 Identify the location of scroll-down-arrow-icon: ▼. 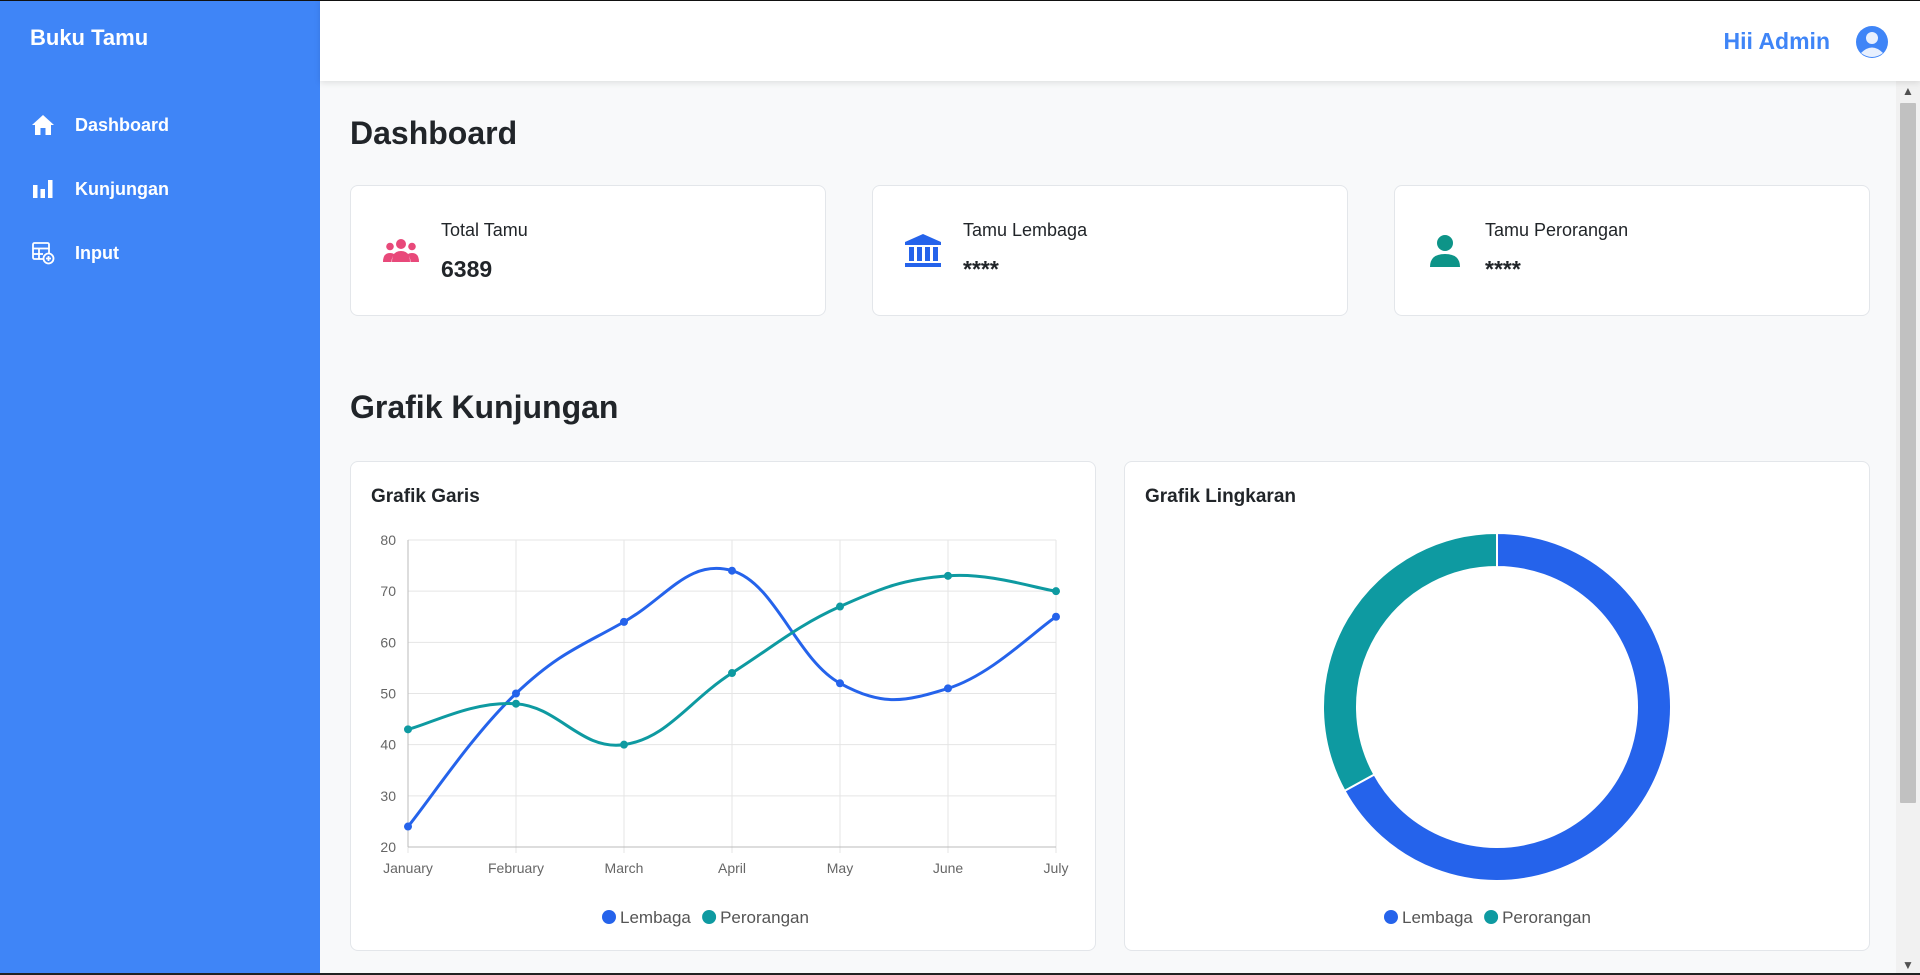
(1908, 965).